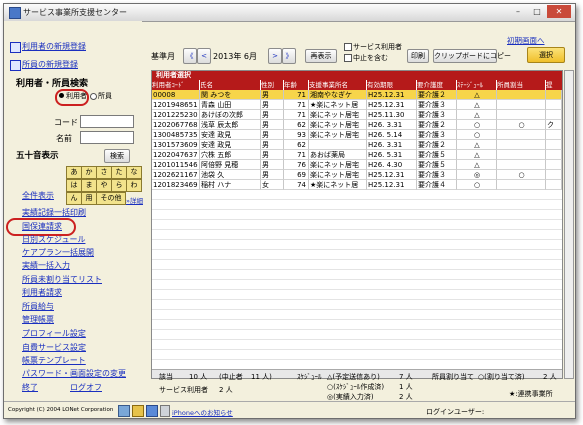 This screenshot has height=425, width=583. What do you see at coordinates (86, 387) in the screenshot?
I see `logoff-link: ログオフ` at bounding box center [86, 387].